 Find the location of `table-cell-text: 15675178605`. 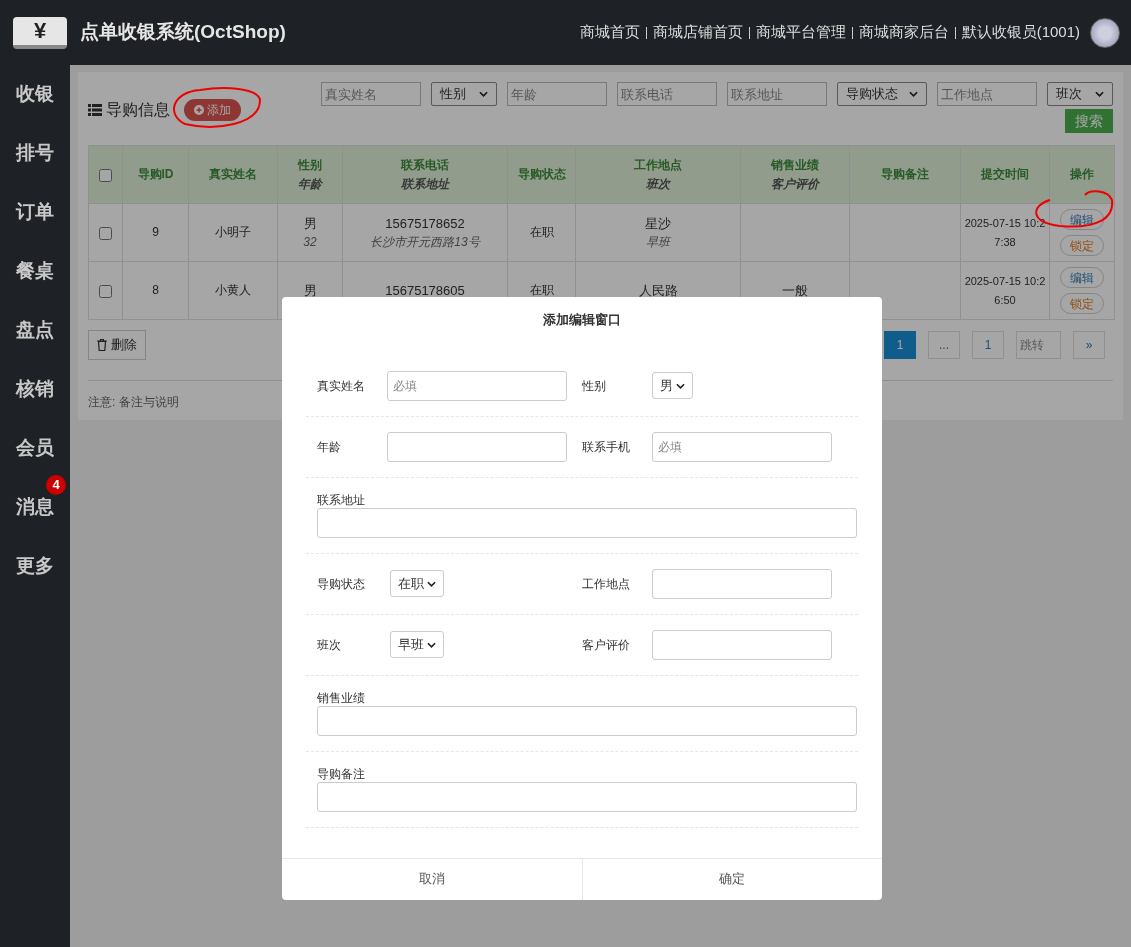

table-cell-text: 15675178605 is located at coordinates (425, 291).